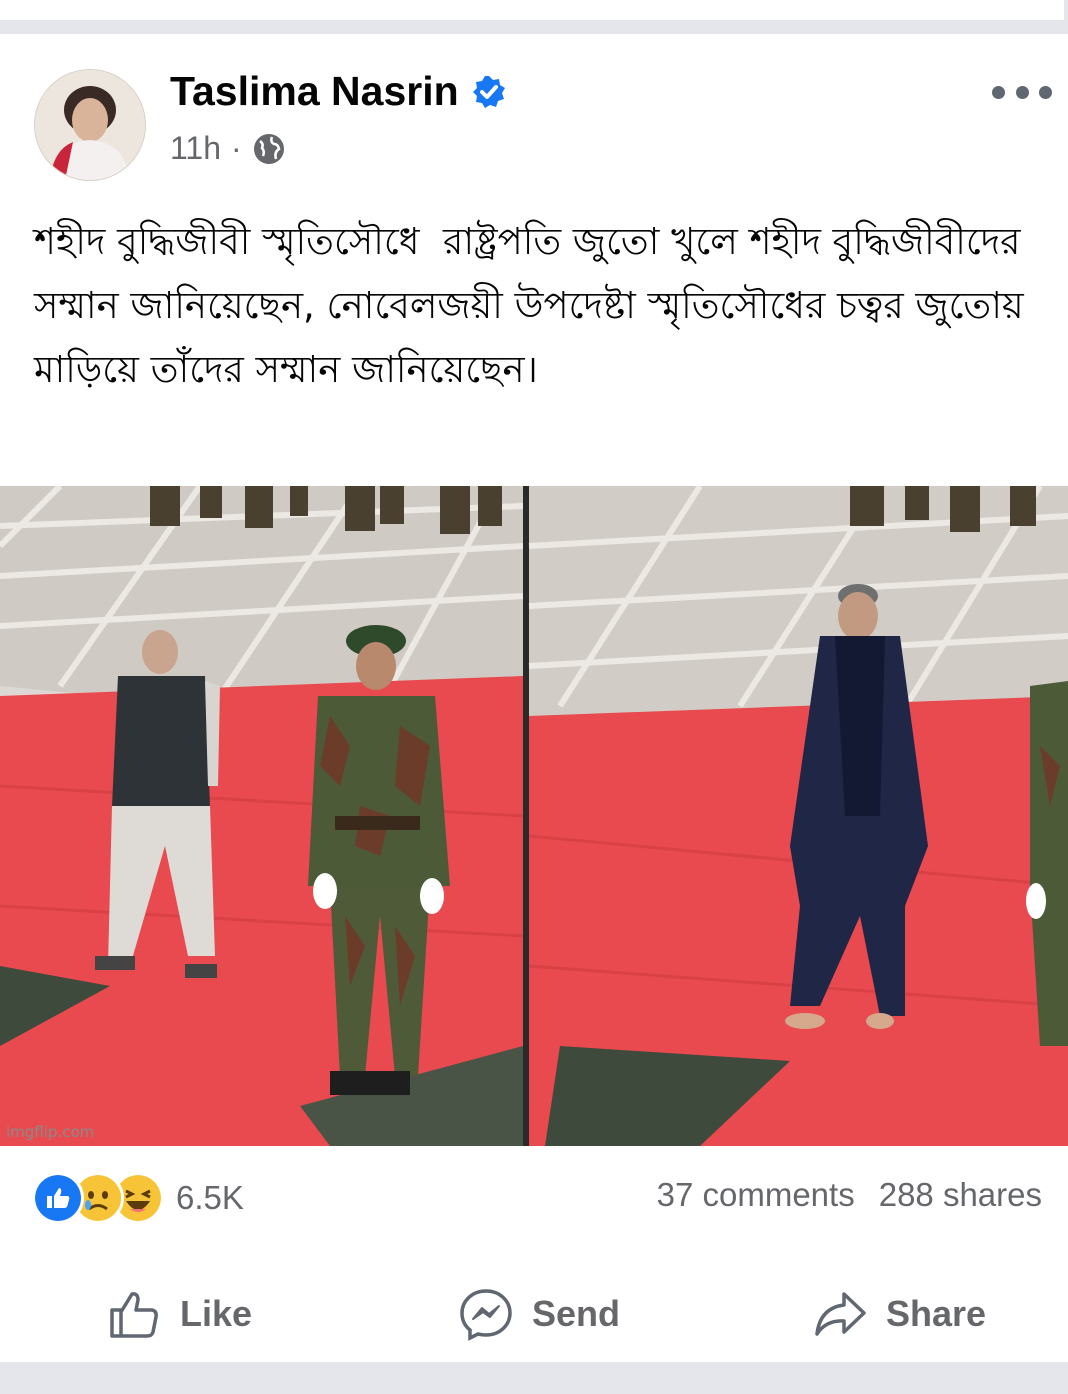 This screenshot has width=1068, height=1394. What do you see at coordinates (268, 148) in the screenshot?
I see `globe-icon` at bounding box center [268, 148].